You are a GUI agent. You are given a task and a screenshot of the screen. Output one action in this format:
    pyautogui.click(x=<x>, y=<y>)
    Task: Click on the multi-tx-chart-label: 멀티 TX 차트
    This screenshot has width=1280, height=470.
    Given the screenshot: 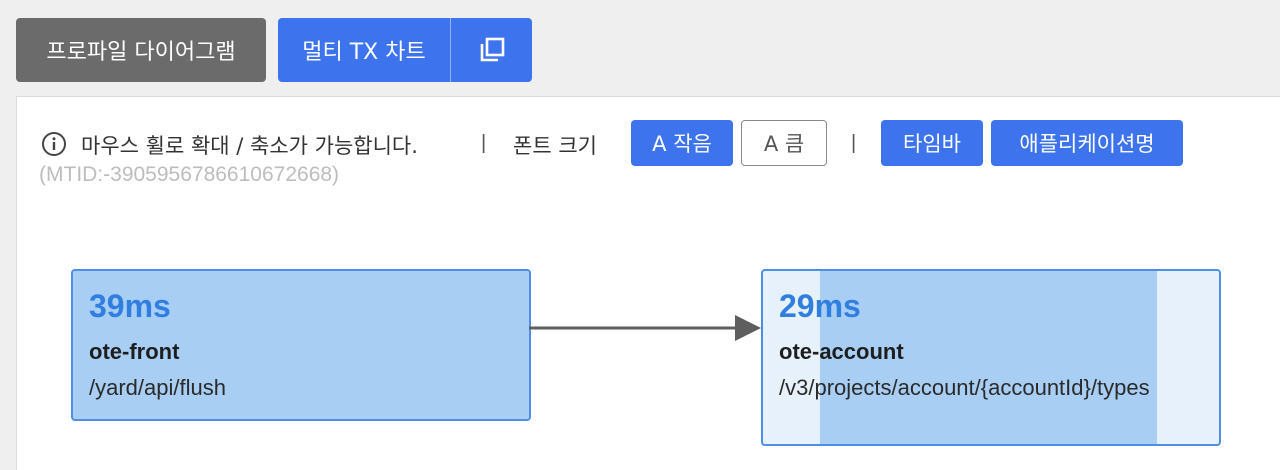 What is the action you would take?
    pyautogui.click(x=364, y=52)
    